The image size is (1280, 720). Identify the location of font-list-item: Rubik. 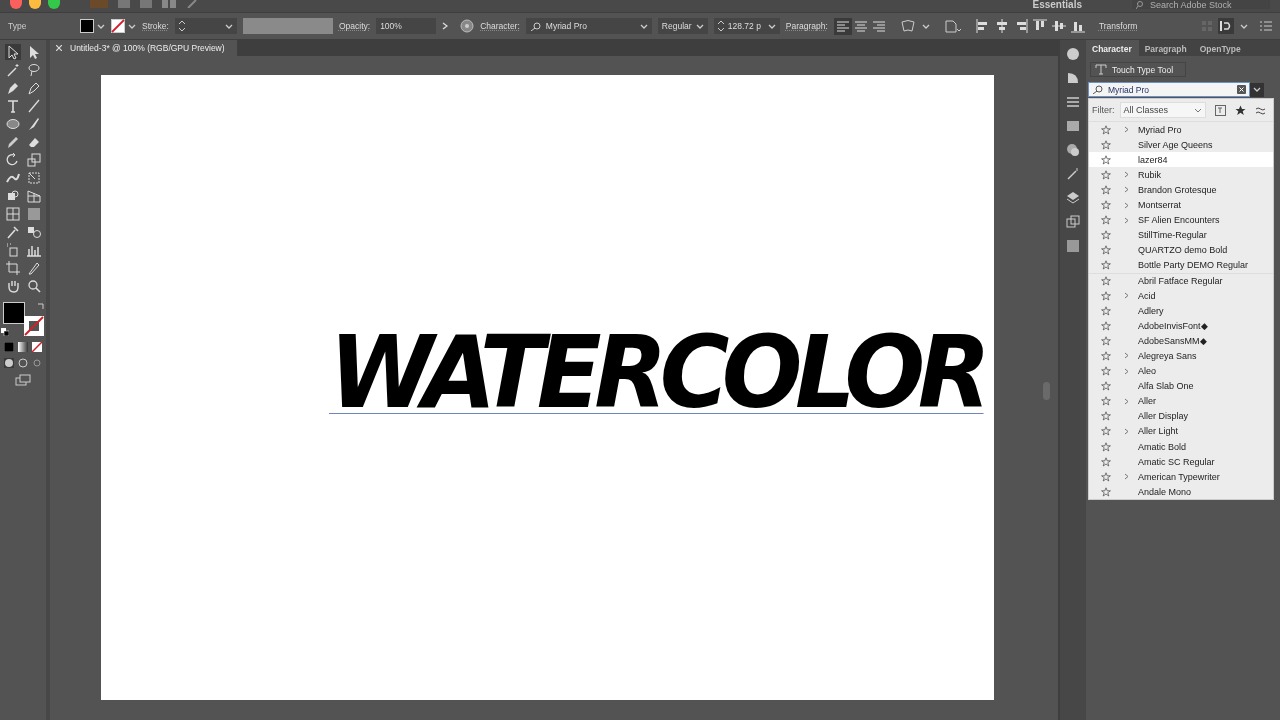
(1181, 175).